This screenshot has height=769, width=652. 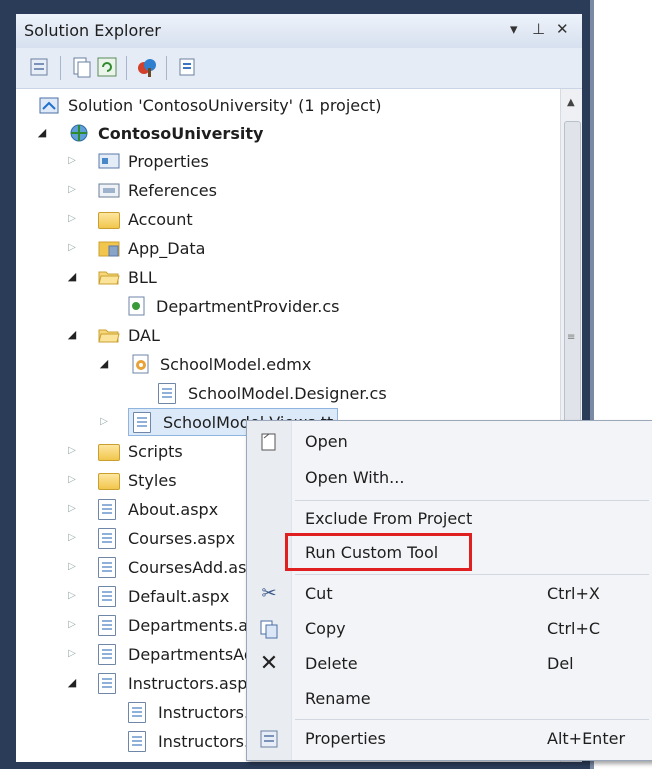 What do you see at coordinates (109, 277) in the screenshot?
I see `open-folder-icon` at bounding box center [109, 277].